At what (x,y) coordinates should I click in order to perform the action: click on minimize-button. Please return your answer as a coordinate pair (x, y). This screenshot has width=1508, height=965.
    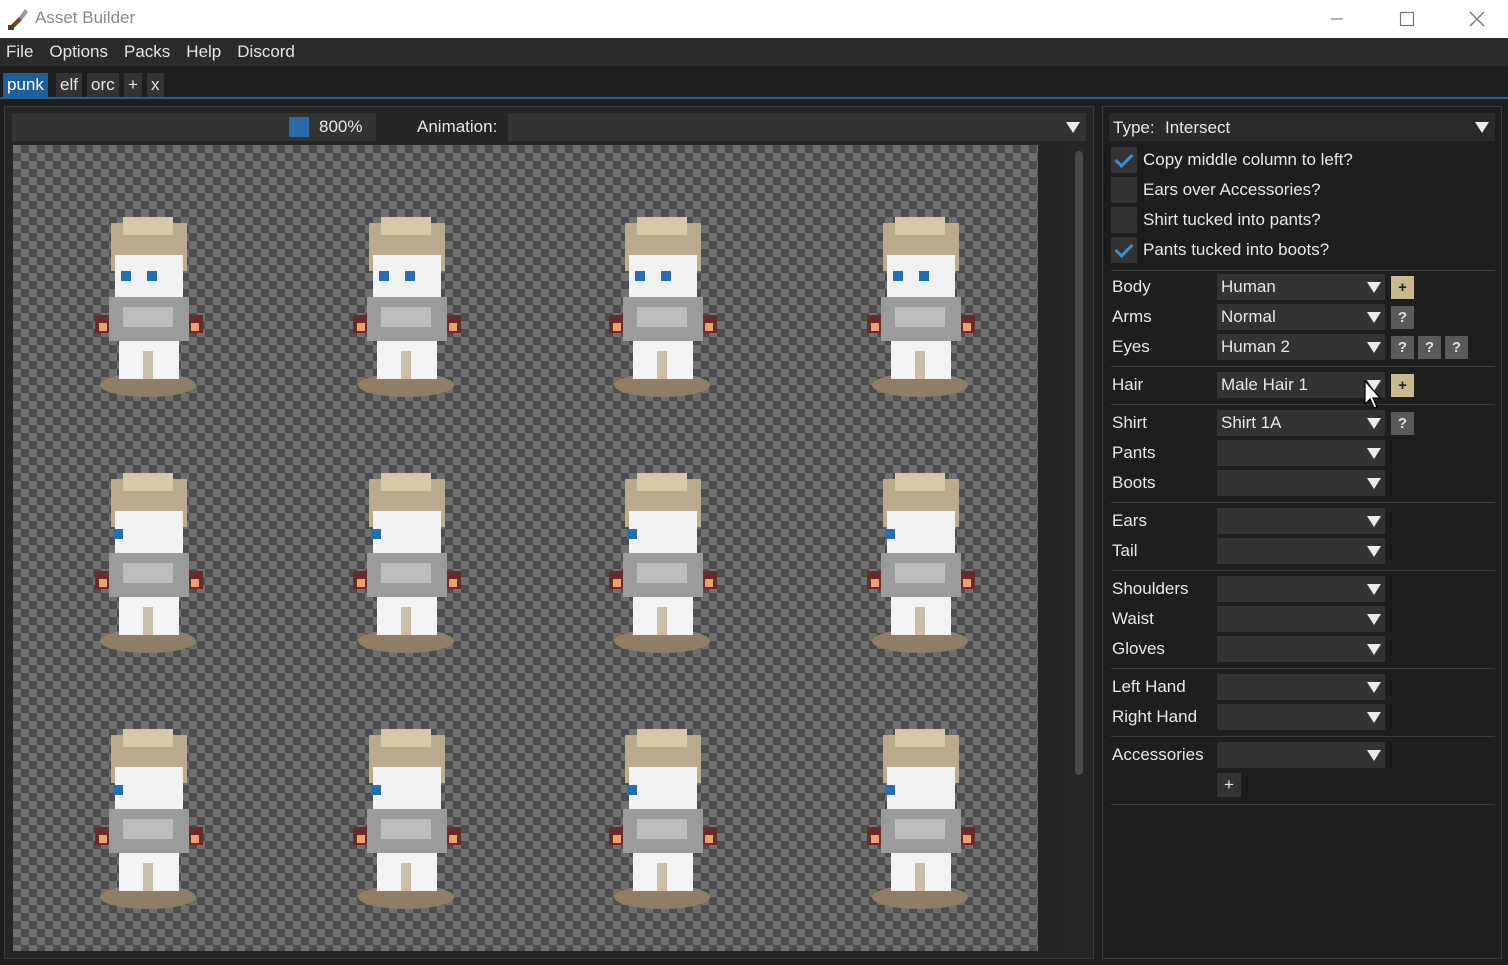
    Looking at the image, I should click on (1337, 19).